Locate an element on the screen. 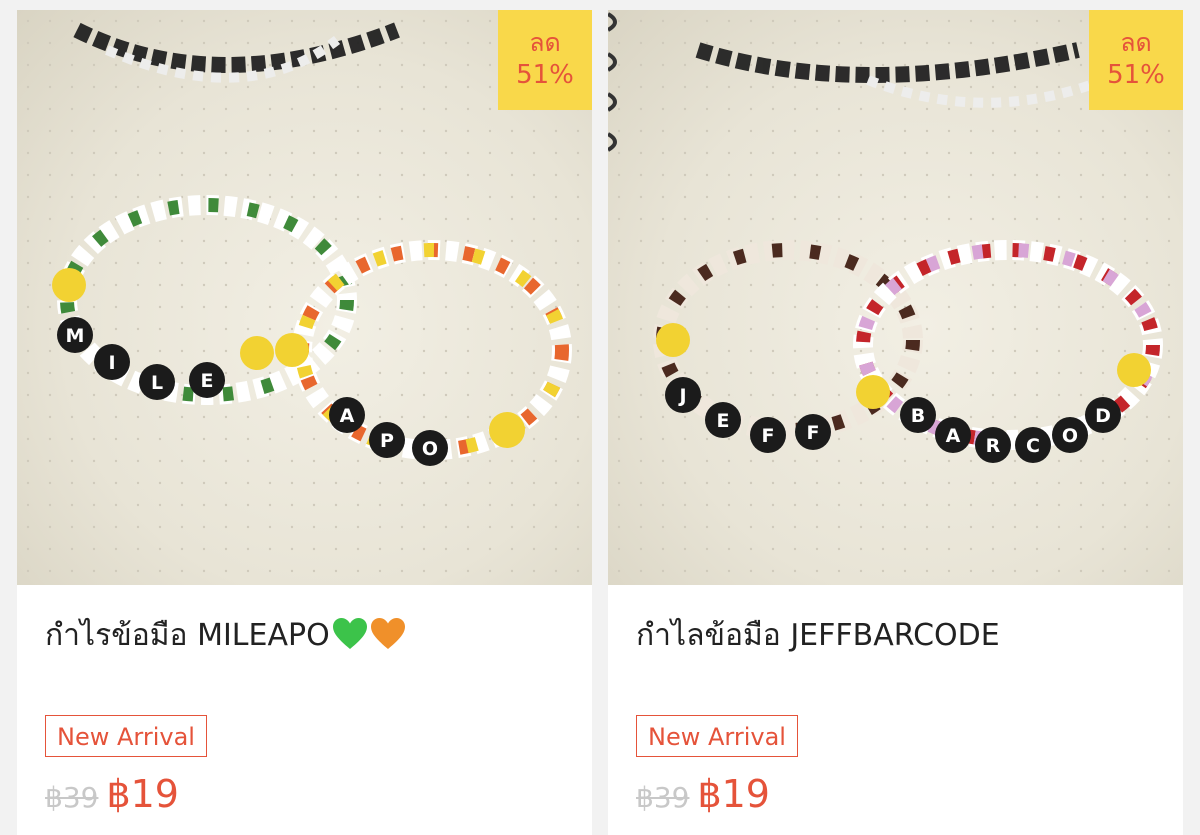 The height and width of the screenshot is (835, 1200). product-title-text: กำไรข้อมือ MILEAPO is located at coordinates (187, 635).